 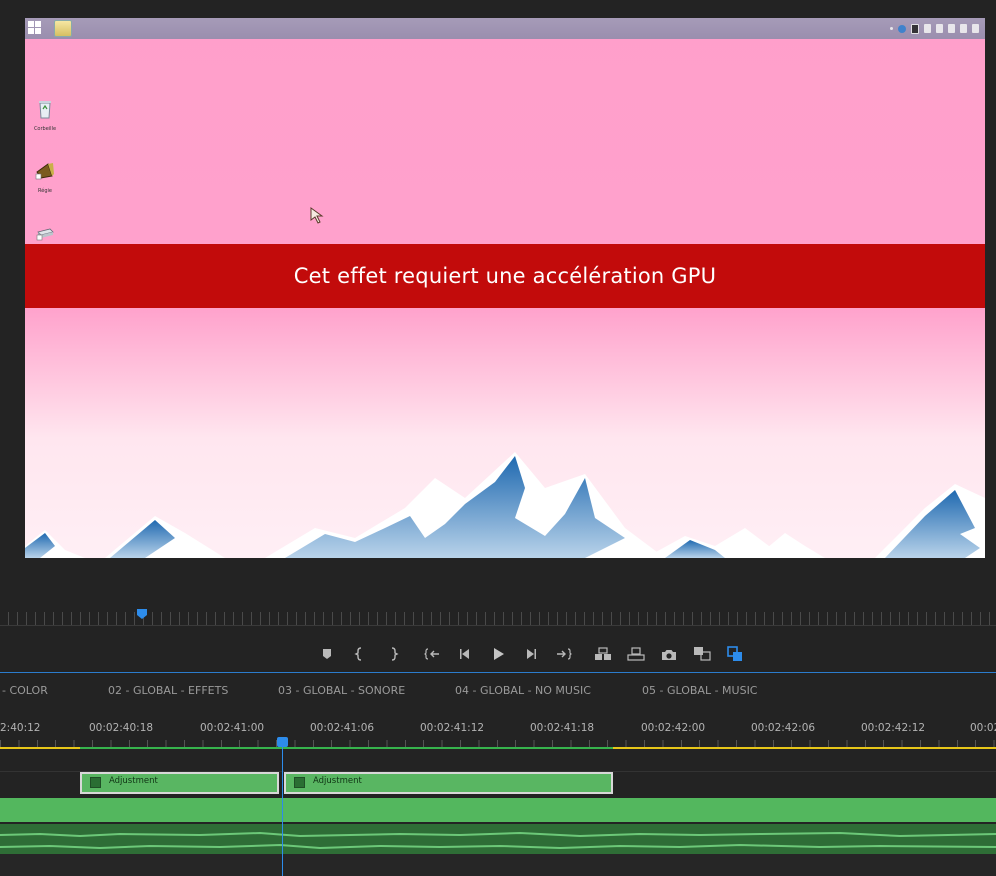 I want to click on go-to-out-icon, so click(x=564, y=654).